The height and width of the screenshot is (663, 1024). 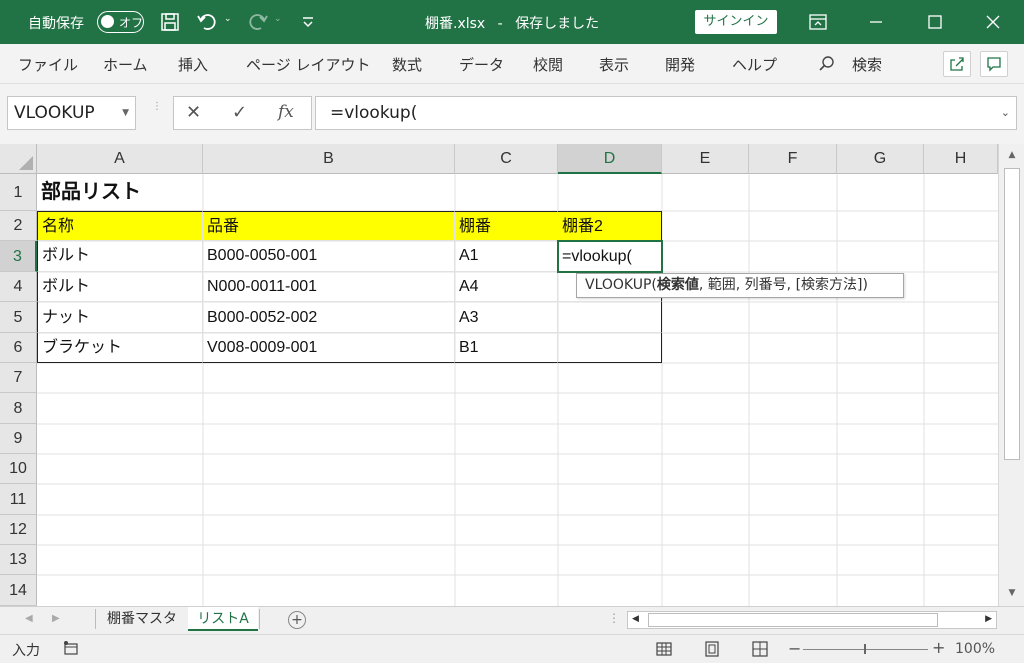 I want to click on cell-b6: V008-0009-001, so click(x=329, y=348).